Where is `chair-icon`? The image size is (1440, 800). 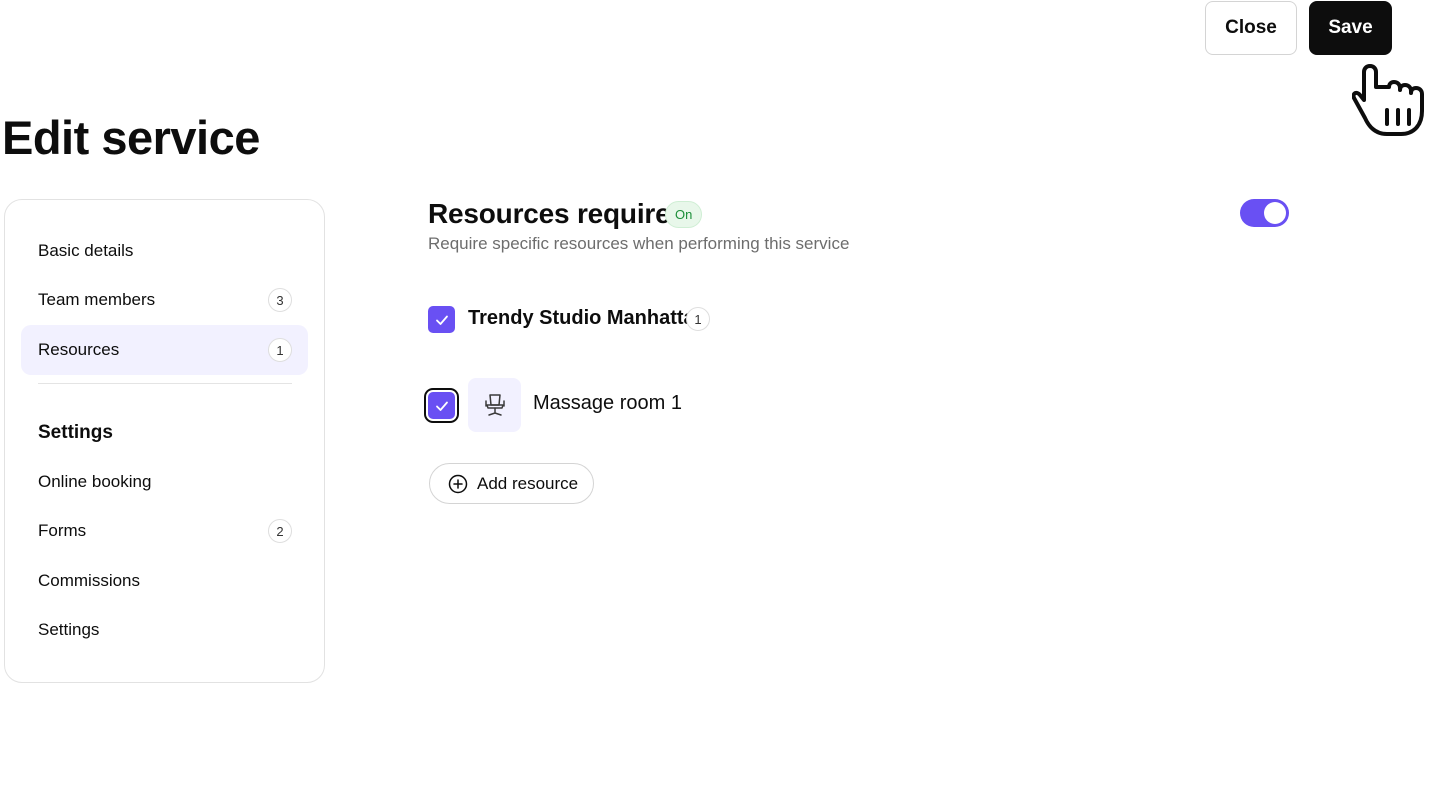 chair-icon is located at coordinates (494, 405).